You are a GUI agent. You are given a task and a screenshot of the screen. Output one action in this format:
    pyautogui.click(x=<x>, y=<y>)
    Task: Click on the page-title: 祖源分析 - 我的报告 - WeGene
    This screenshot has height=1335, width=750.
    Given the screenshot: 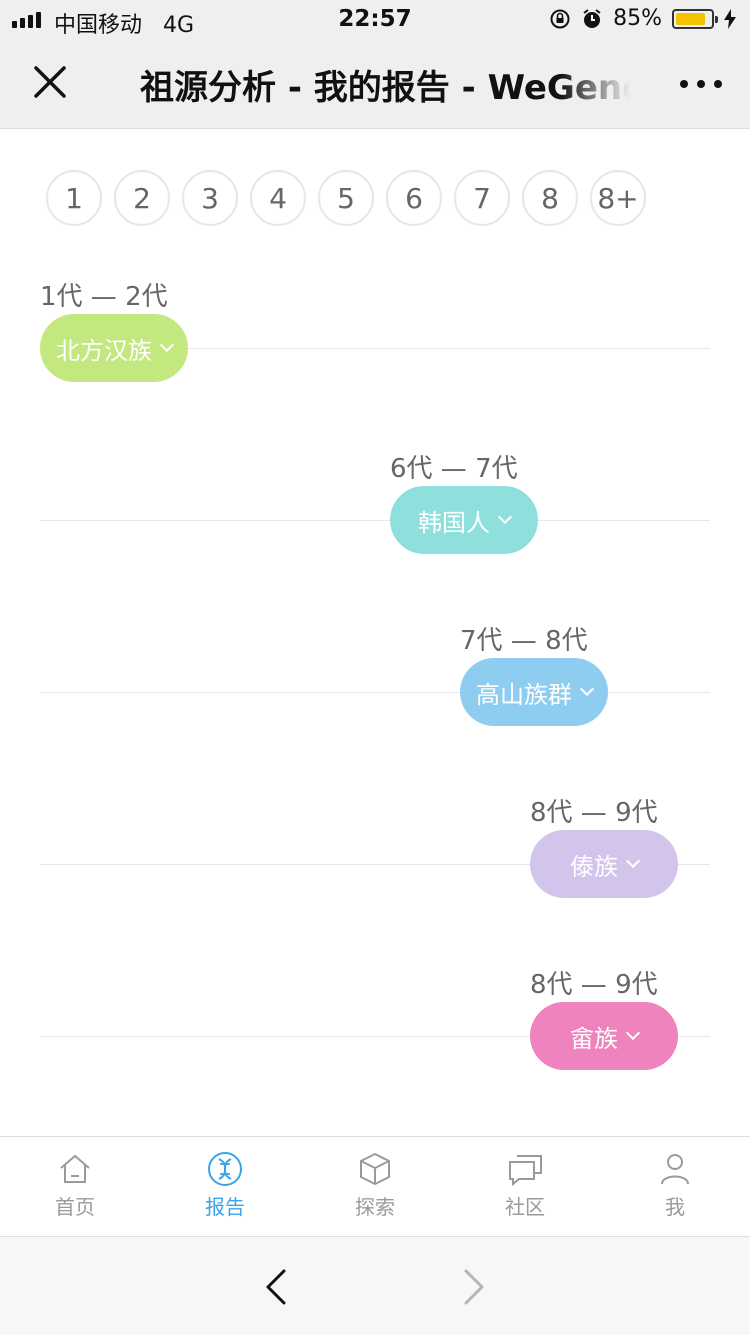 What is the action you would take?
    pyautogui.click(x=385, y=84)
    